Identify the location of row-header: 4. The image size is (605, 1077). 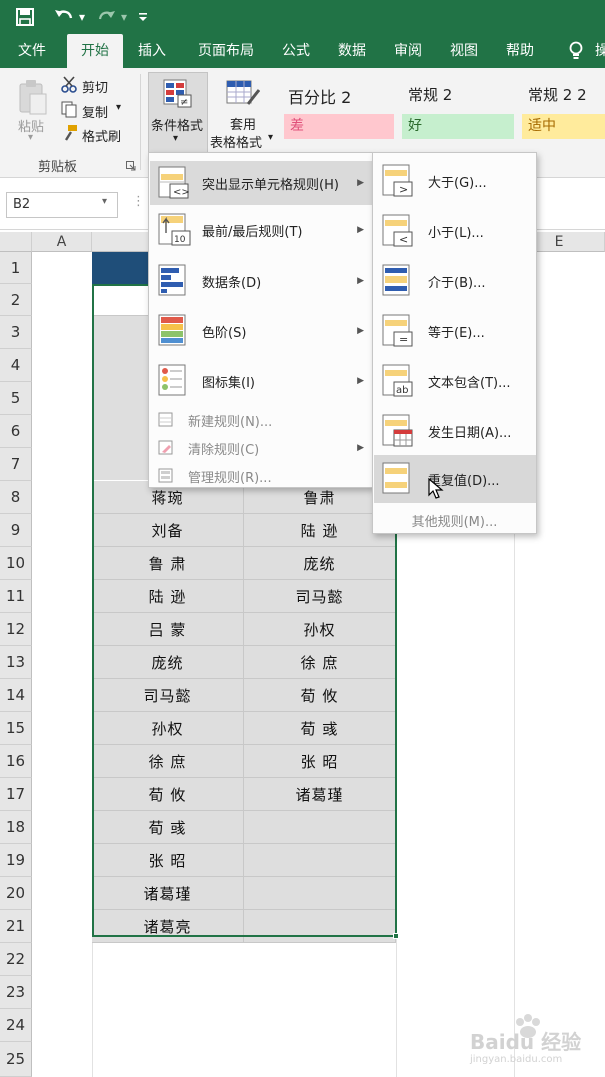
(16, 365).